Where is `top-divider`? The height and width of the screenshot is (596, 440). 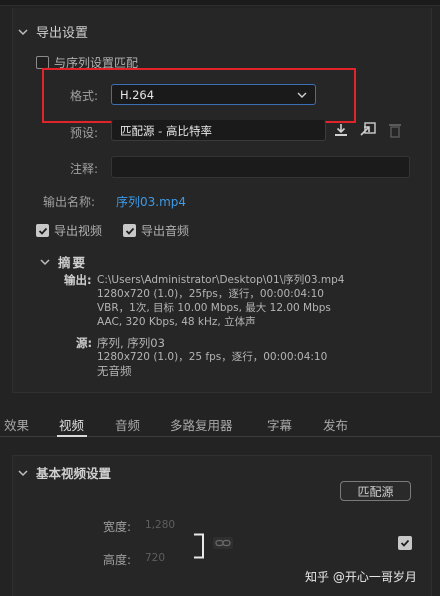 top-divider is located at coordinates (220, 3).